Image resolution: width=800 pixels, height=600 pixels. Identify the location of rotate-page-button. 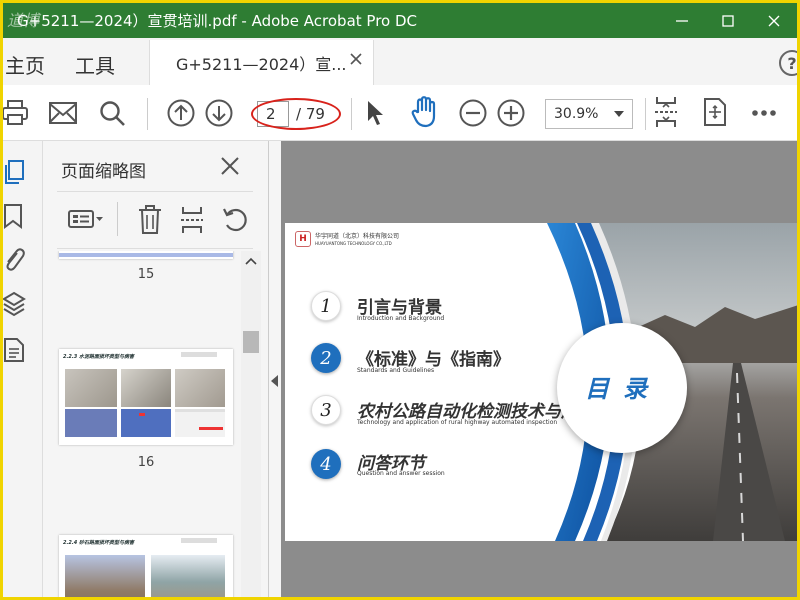
(715, 112).